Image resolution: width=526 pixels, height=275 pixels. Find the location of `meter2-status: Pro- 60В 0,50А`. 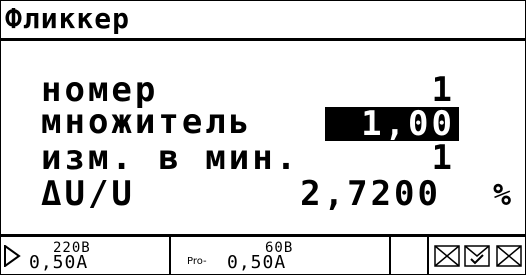

meter2-status: Pro- 60В 0,50А is located at coordinates (281, 255).